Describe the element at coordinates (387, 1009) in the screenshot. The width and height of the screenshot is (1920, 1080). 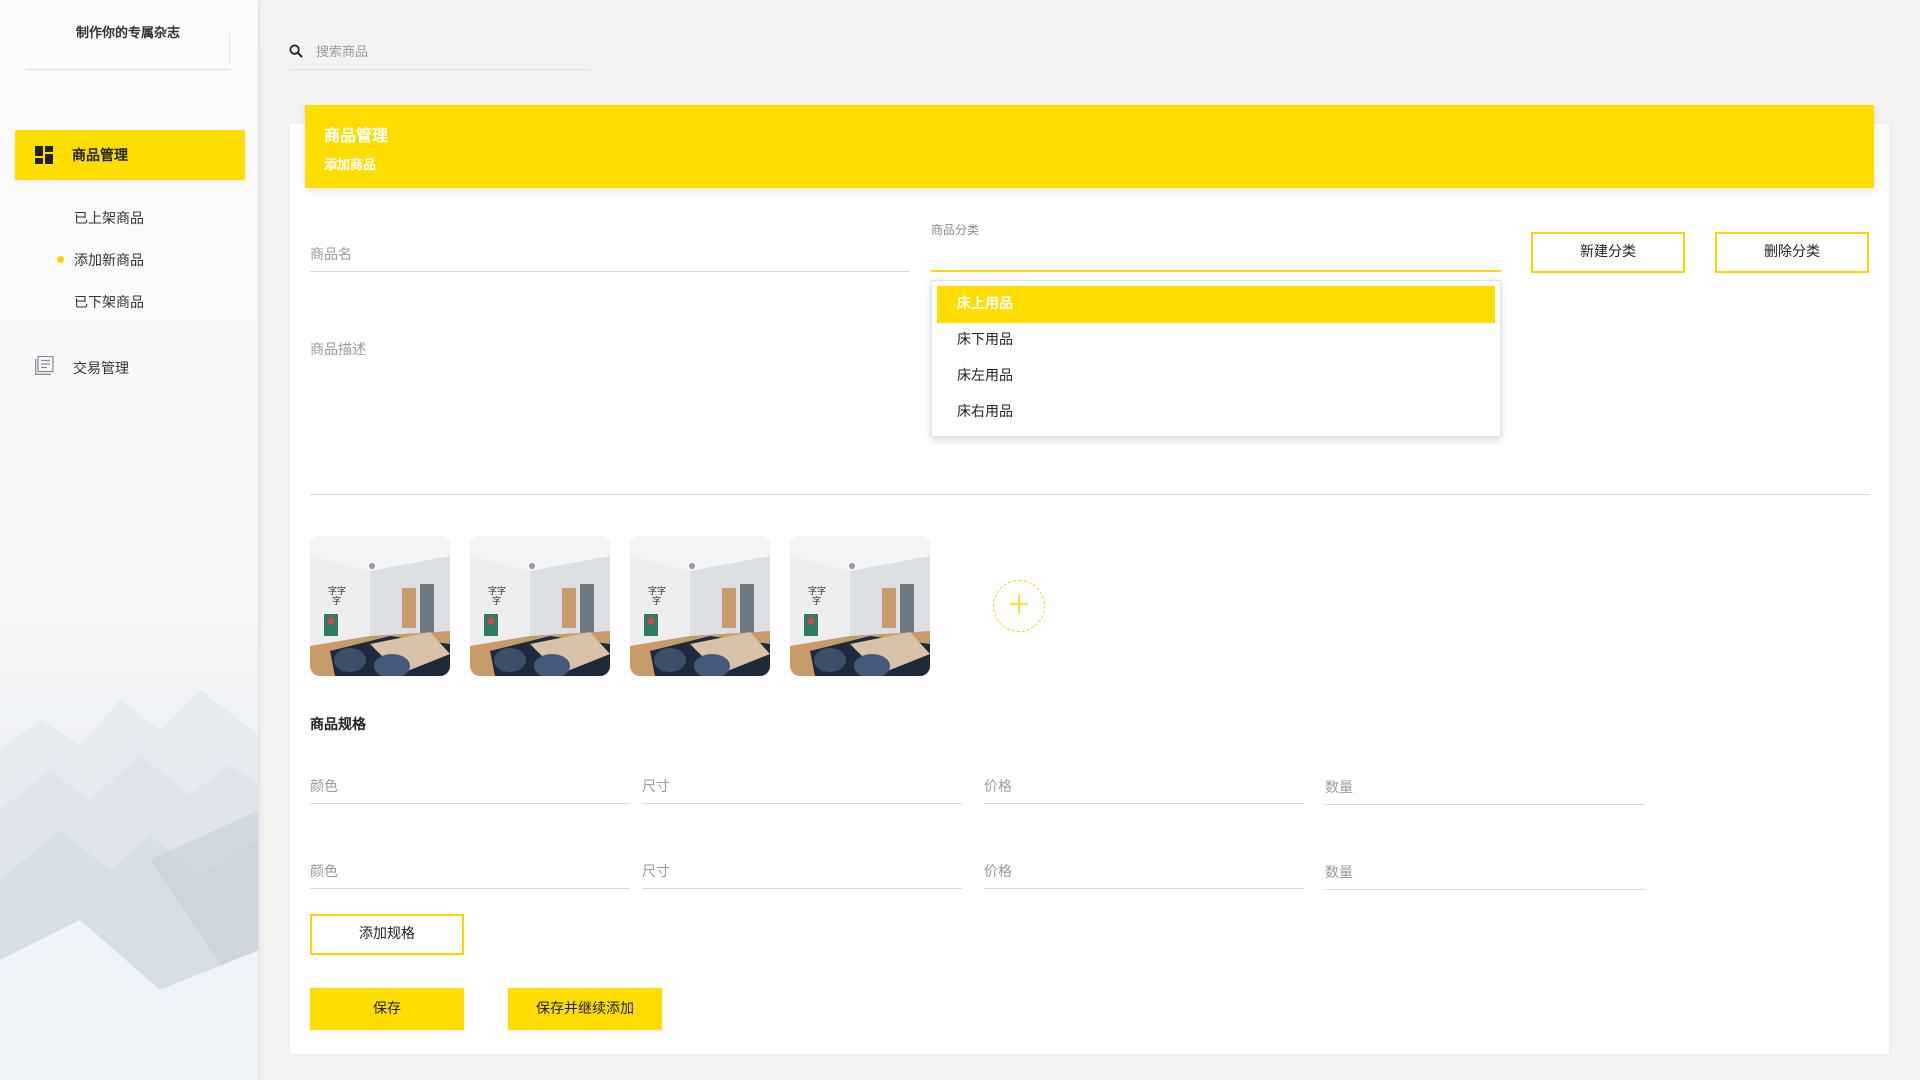
I see `save-button: 保存` at that location.